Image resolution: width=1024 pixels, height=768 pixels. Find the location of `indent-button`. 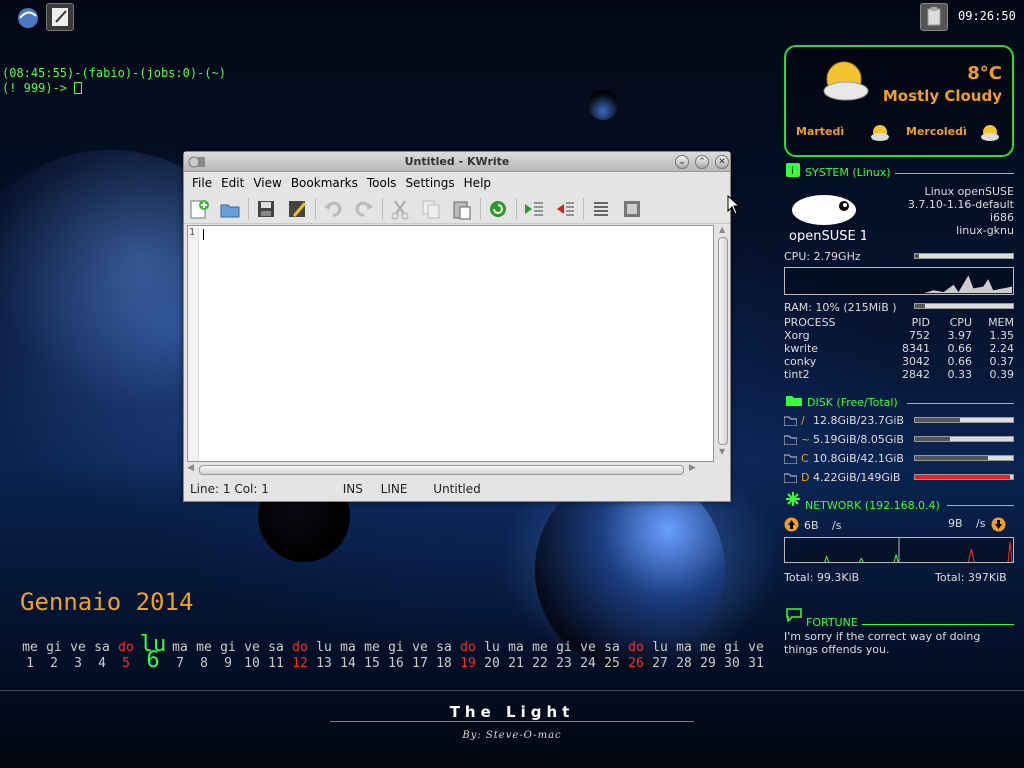

indent-button is located at coordinates (534, 209).